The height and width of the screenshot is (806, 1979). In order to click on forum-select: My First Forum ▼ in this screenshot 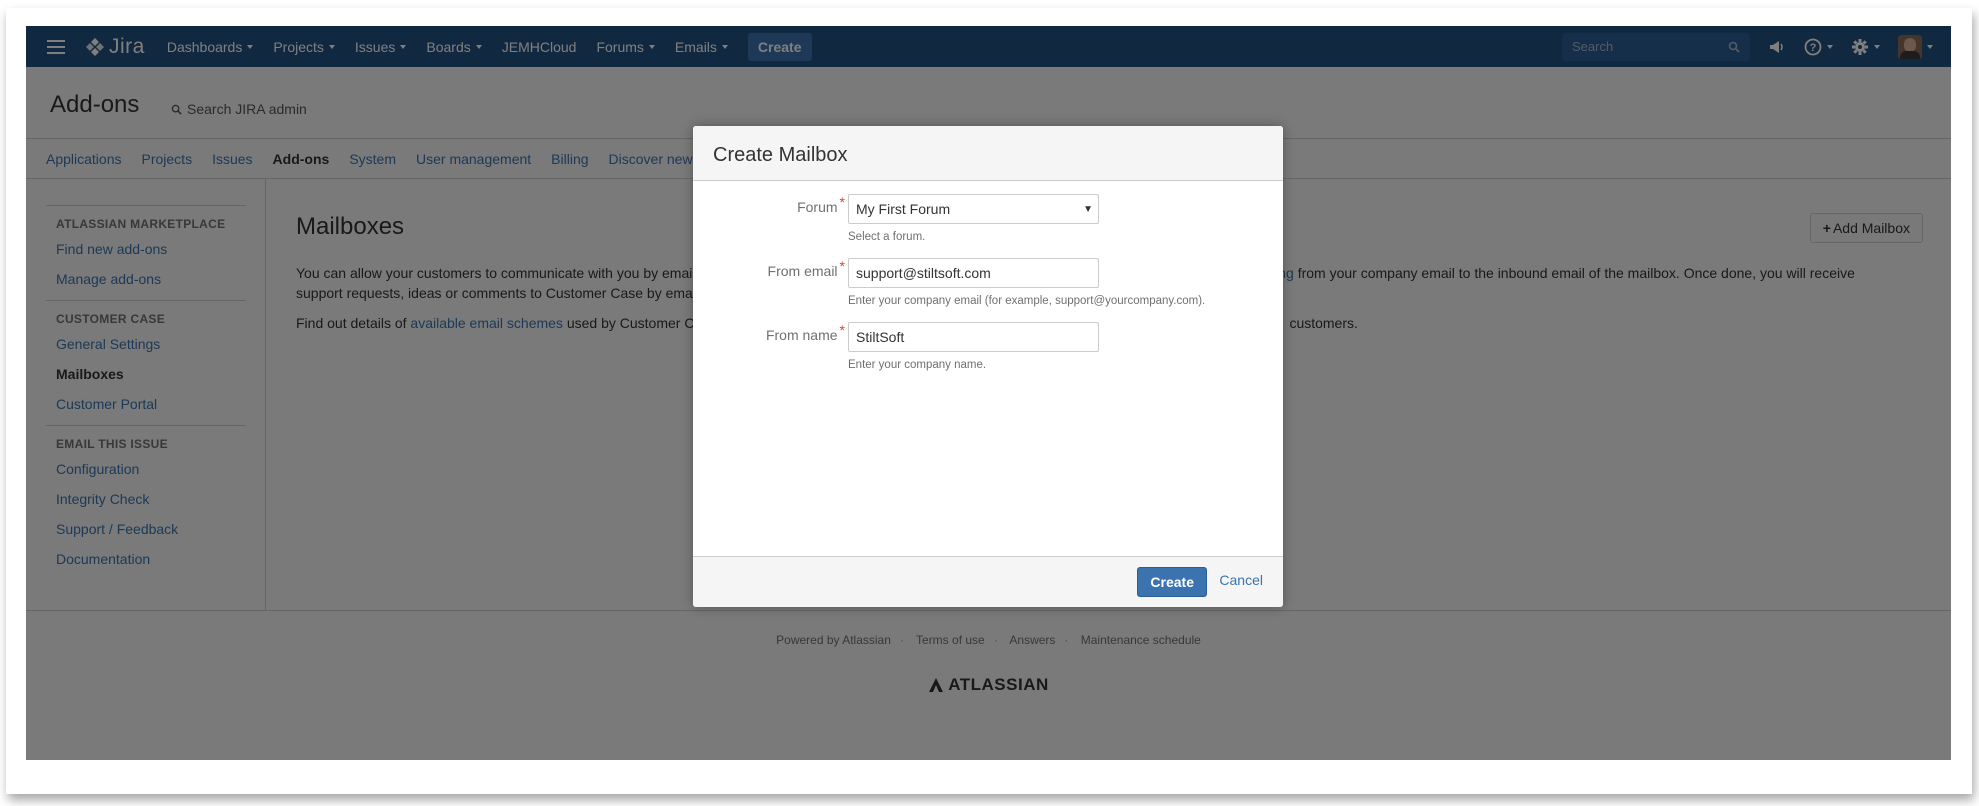, I will do `click(973, 209)`.